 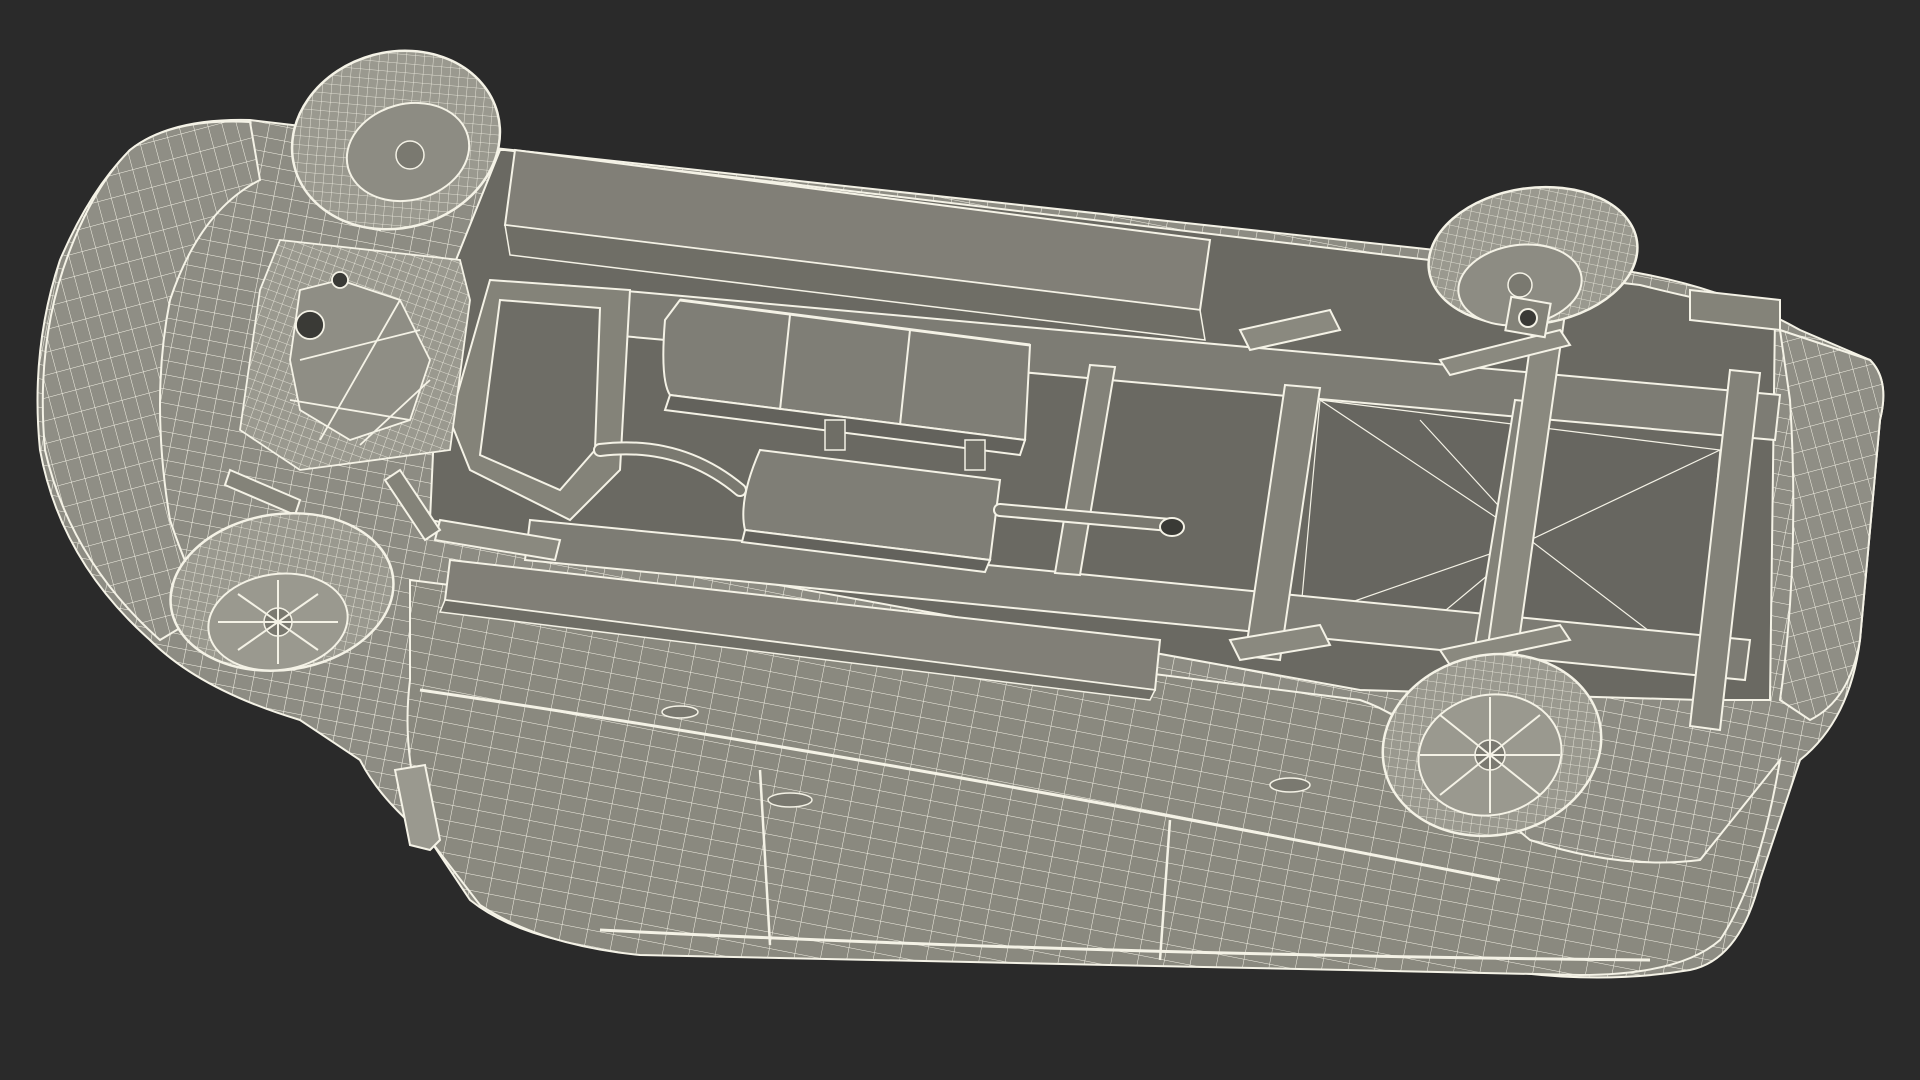 I want to click on engine, so click(x=355, y=355).